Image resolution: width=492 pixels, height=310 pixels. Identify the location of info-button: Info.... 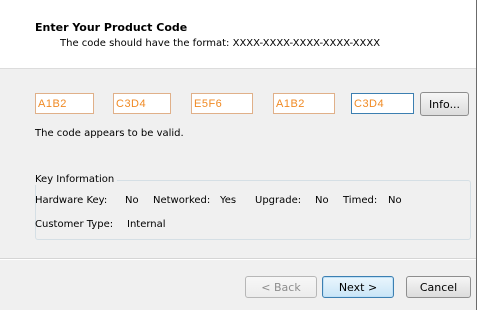
(444, 104).